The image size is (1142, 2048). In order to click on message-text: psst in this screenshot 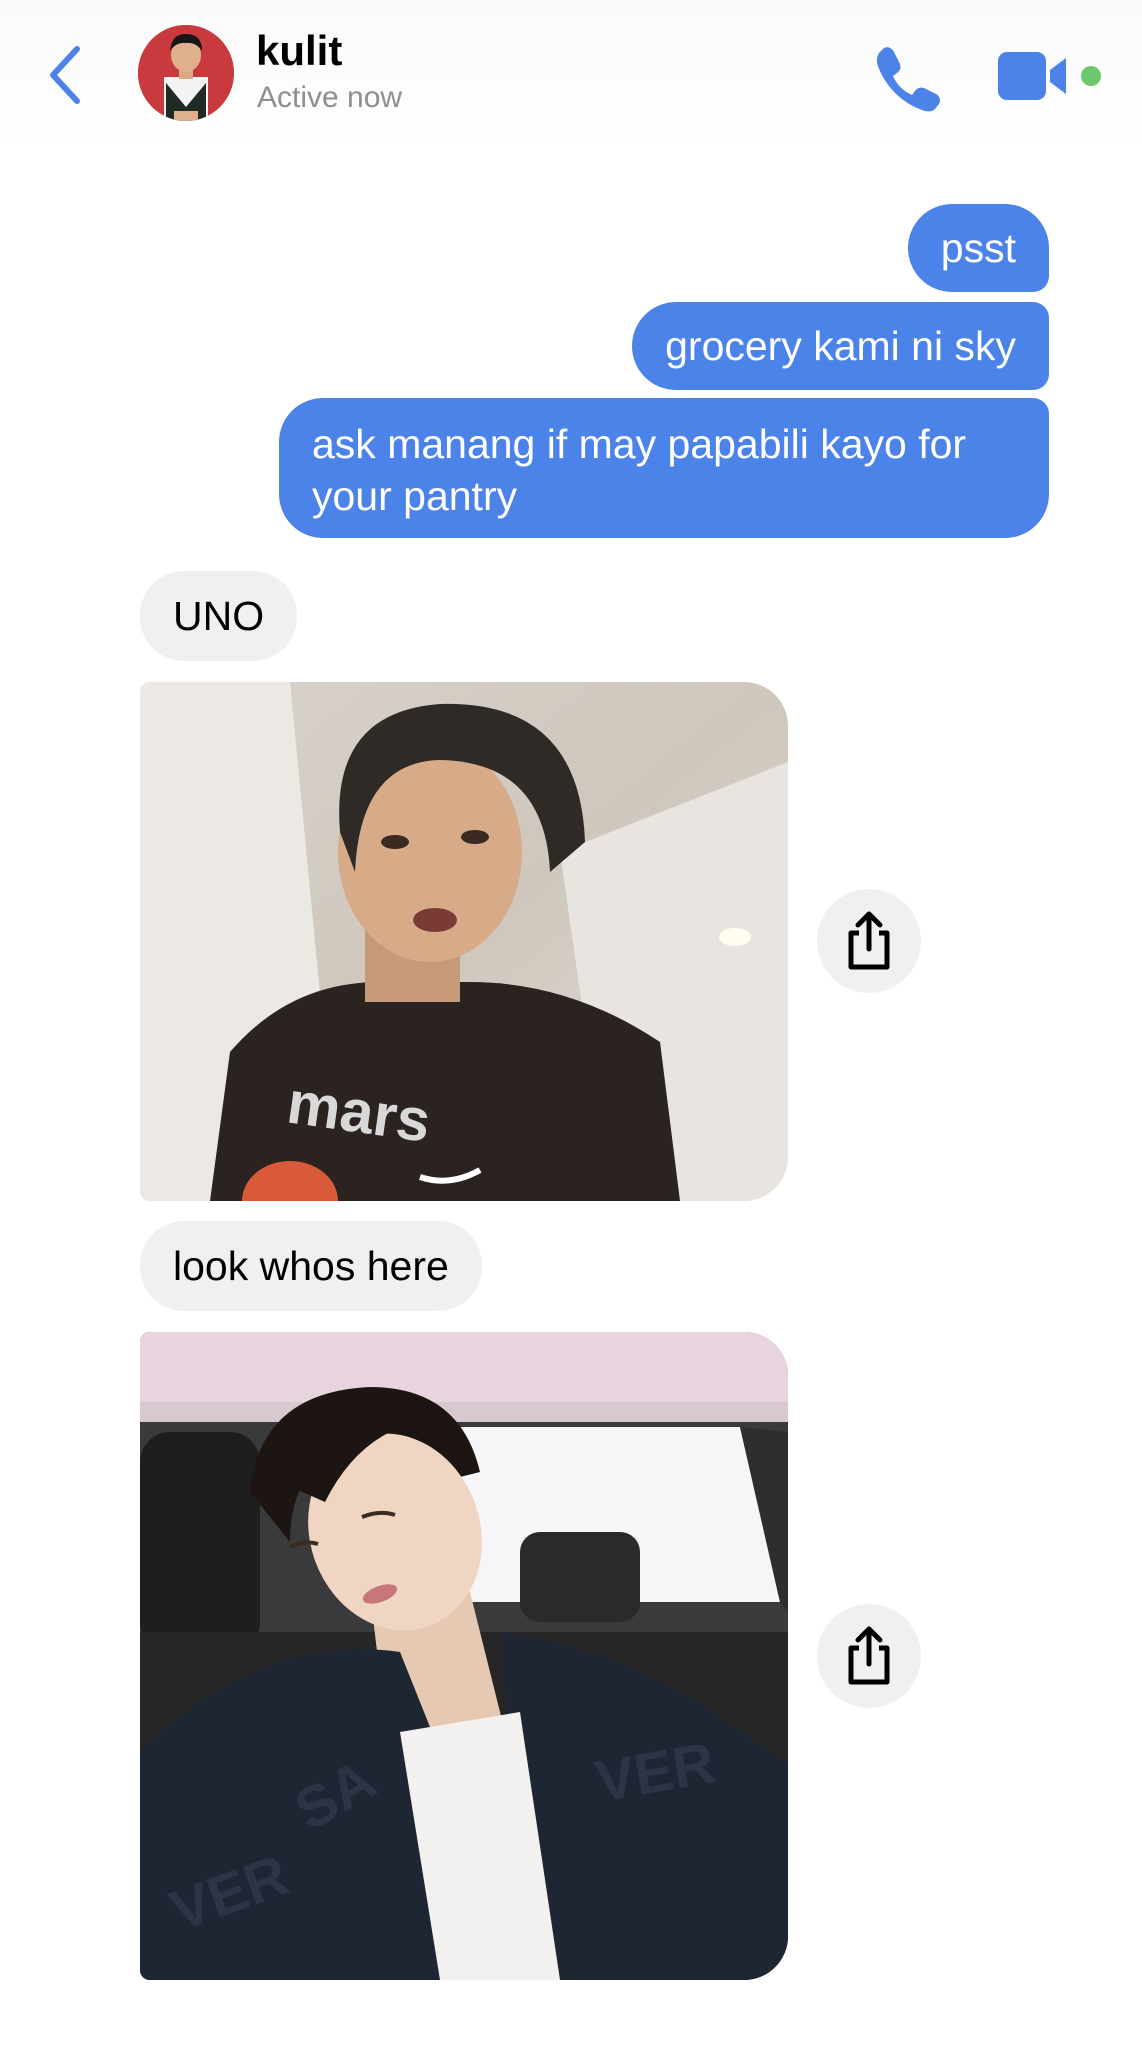, I will do `click(978, 248)`.